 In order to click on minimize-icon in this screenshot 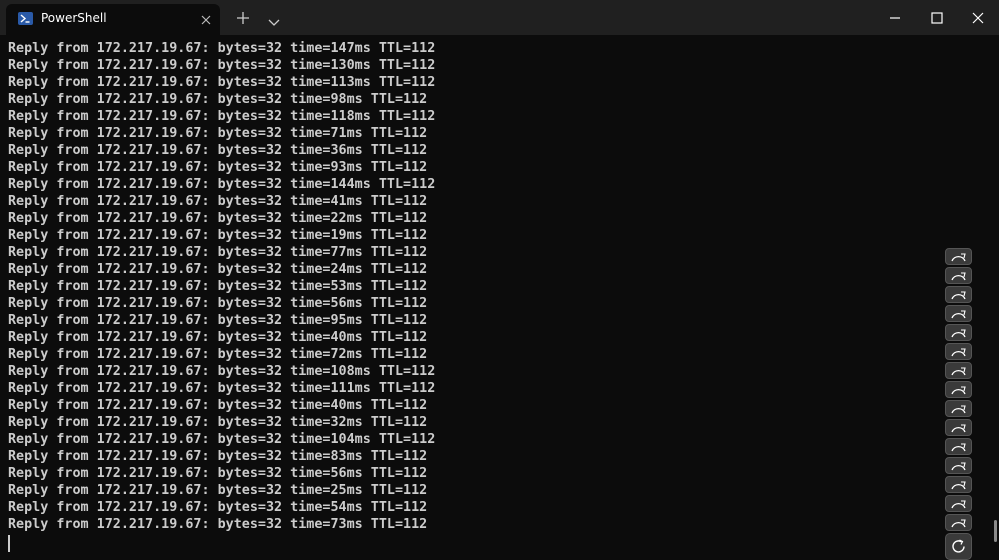, I will do `click(895, 18)`.